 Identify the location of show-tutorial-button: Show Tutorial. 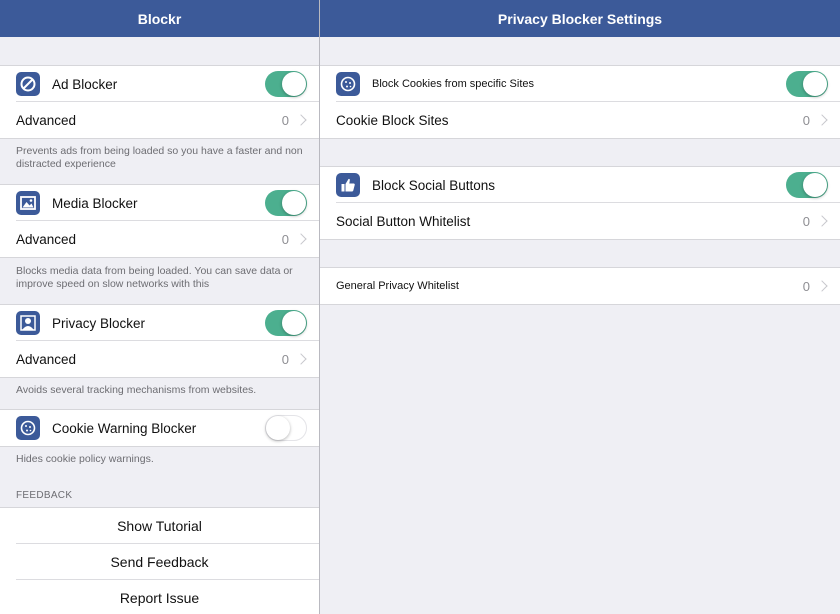
(159, 526).